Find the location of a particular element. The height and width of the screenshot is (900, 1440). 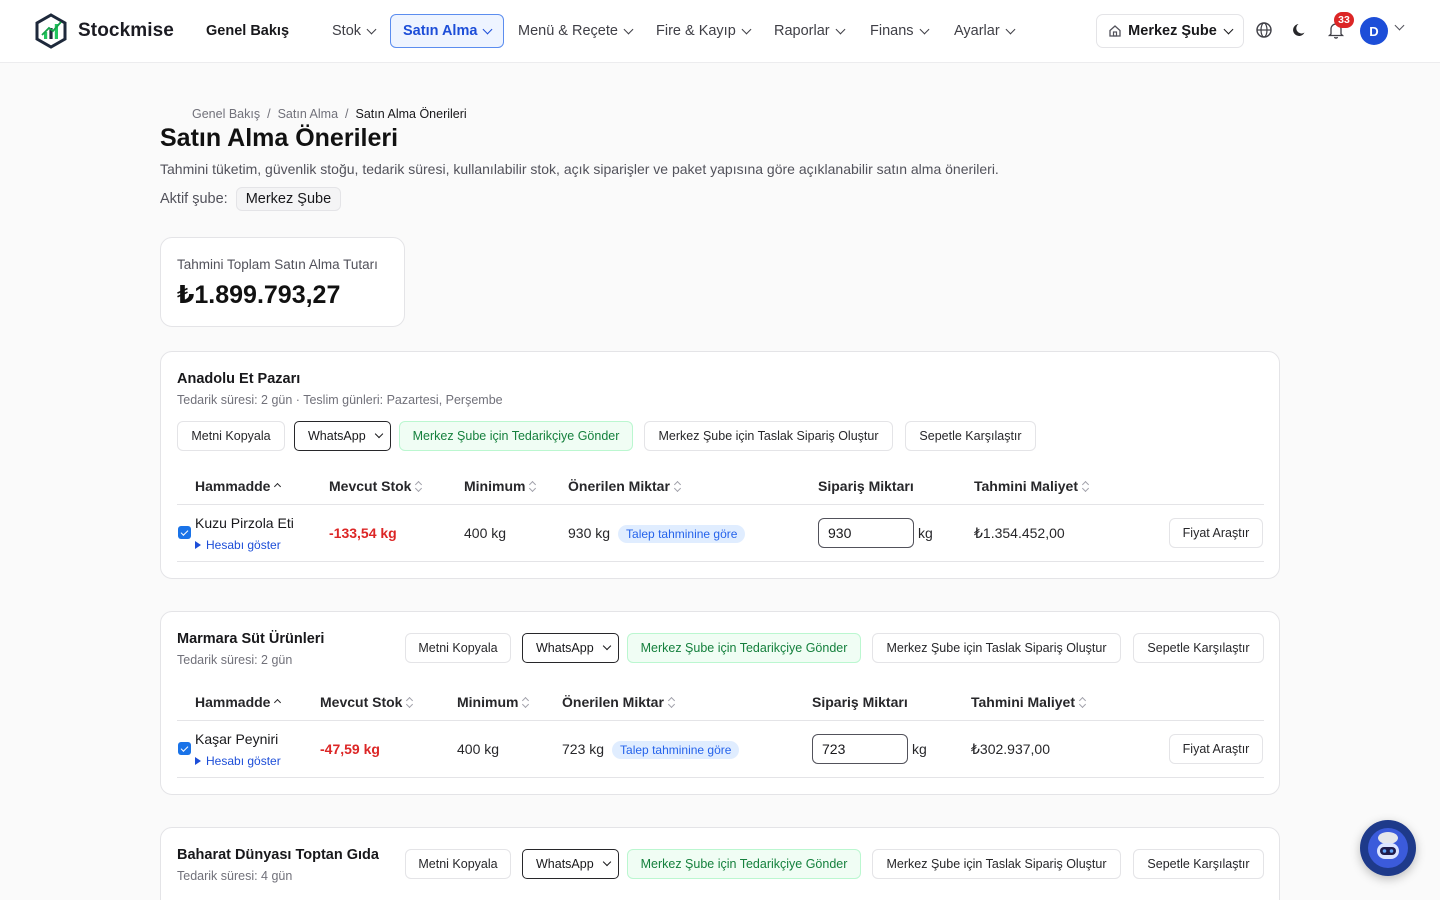

nav-overview-label: Genel Bakış is located at coordinates (248, 31).